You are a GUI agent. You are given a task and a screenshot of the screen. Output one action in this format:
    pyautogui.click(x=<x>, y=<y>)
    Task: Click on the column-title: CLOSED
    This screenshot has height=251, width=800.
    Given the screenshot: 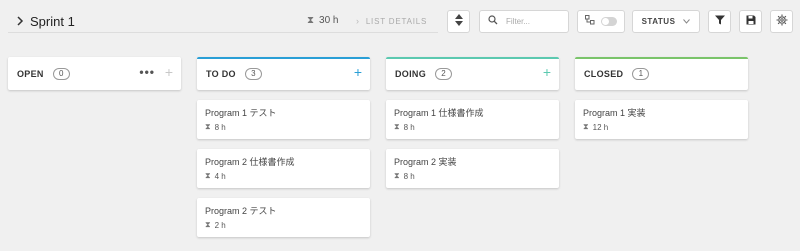 What is the action you would take?
    pyautogui.click(x=604, y=73)
    